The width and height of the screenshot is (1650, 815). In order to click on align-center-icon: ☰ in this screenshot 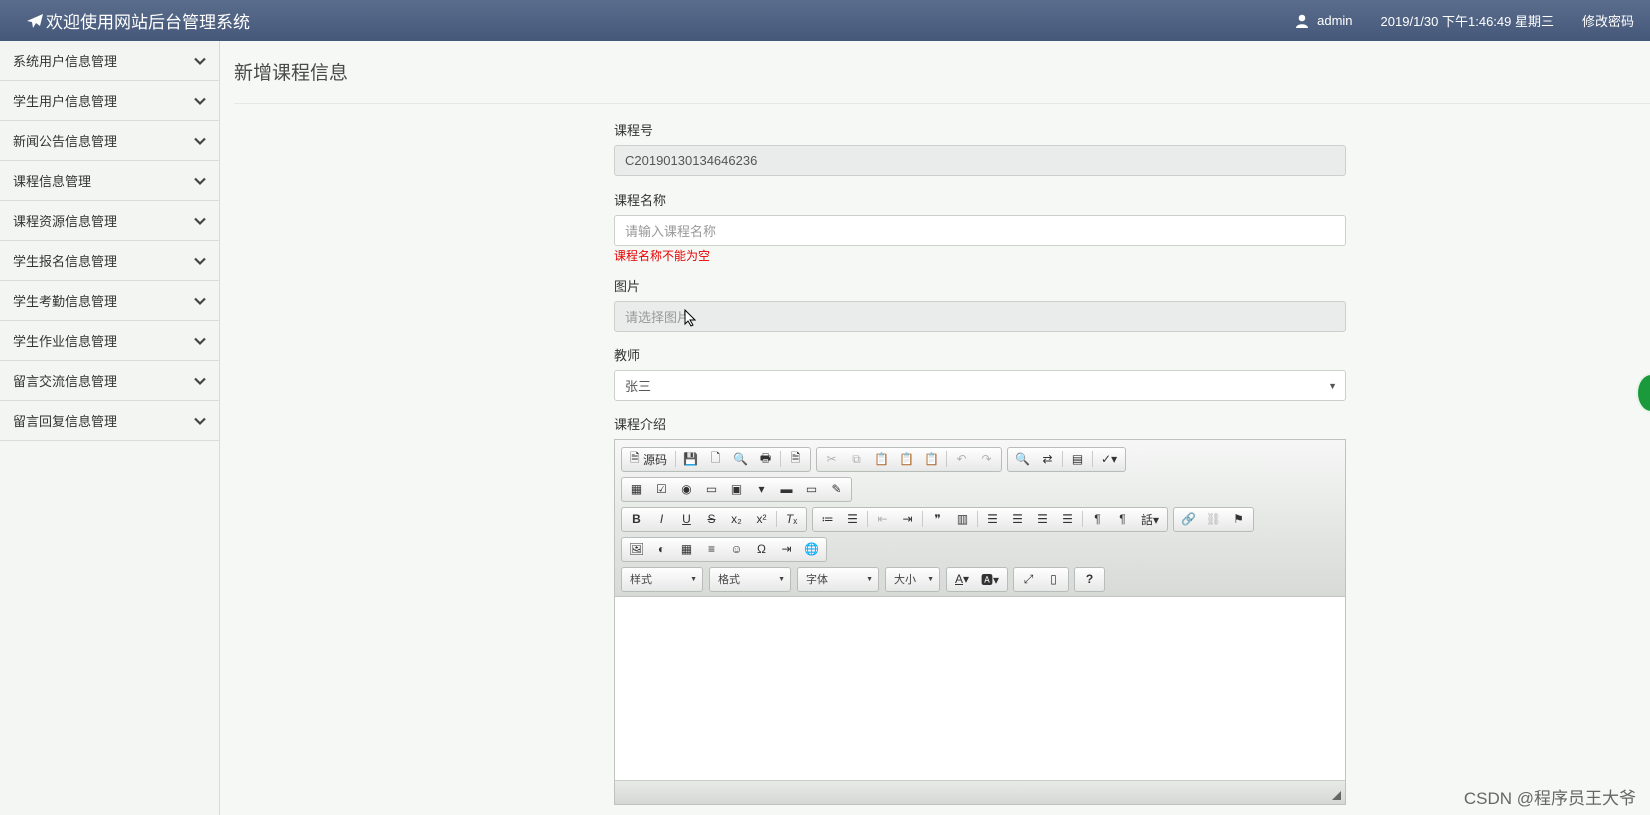, I will do `click(1017, 519)`.